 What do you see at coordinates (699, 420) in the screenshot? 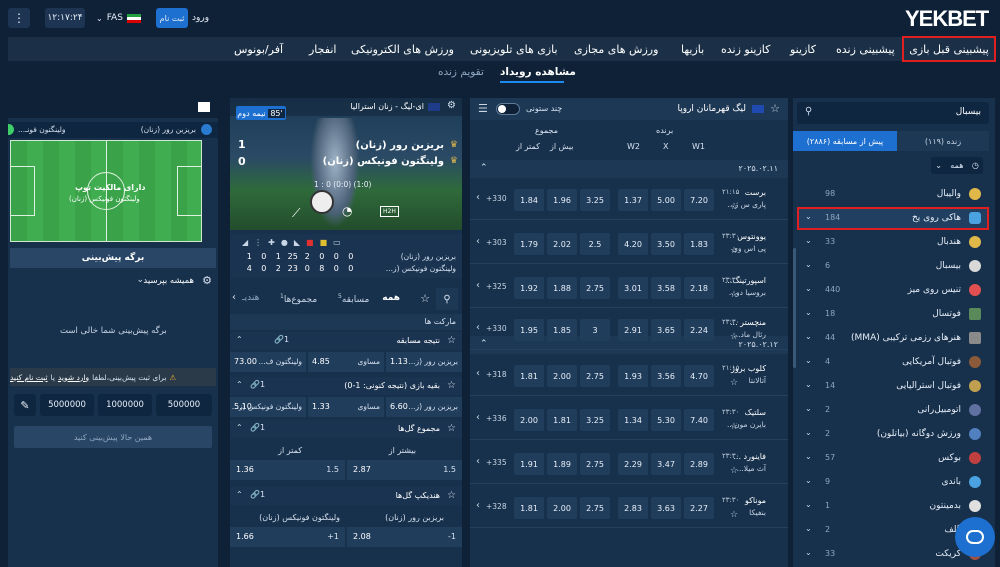
I see `odd-w1: 7.40` at bounding box center [699, 420].